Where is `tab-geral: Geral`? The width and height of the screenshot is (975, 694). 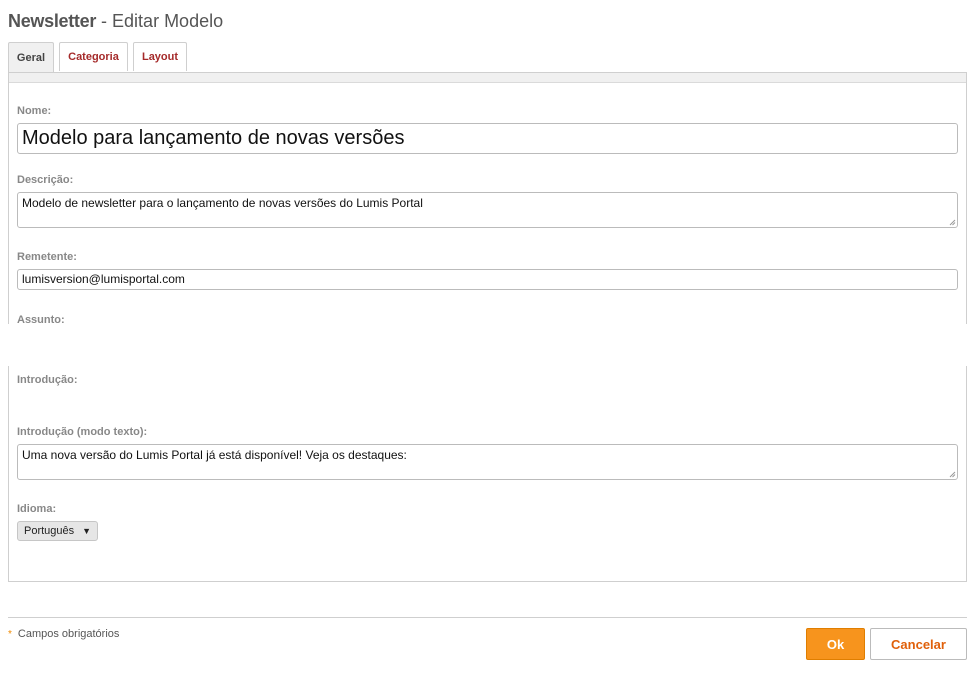
tab-geral: Geral is located at coordinates (31, 57).